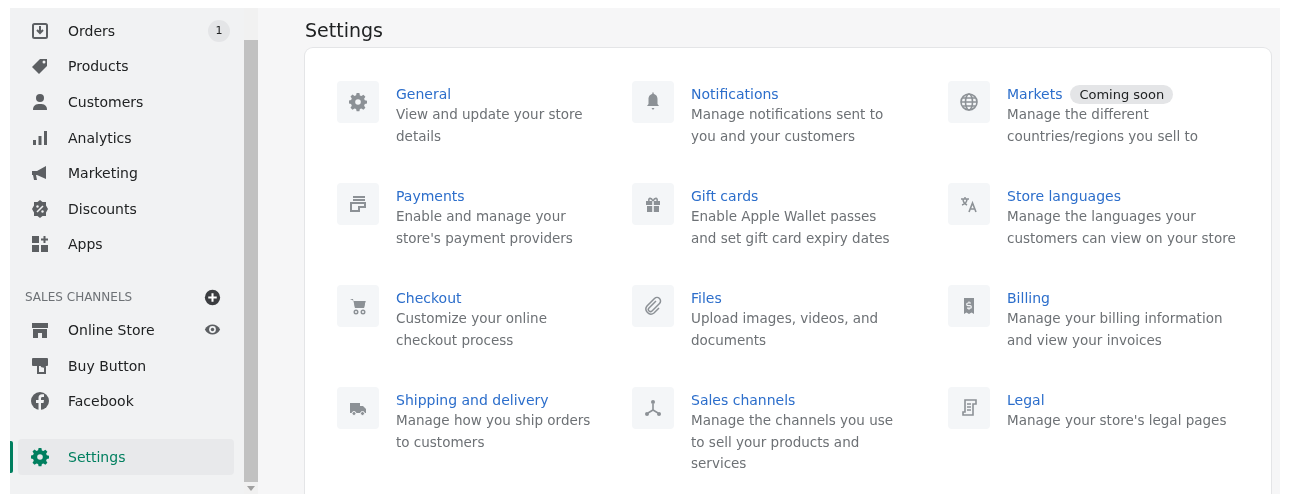  What do you see at coordinates (785, 329) in the screenshot?
I see `section-description: Upload images, videos, and documents` at bounding box center [785, 329].